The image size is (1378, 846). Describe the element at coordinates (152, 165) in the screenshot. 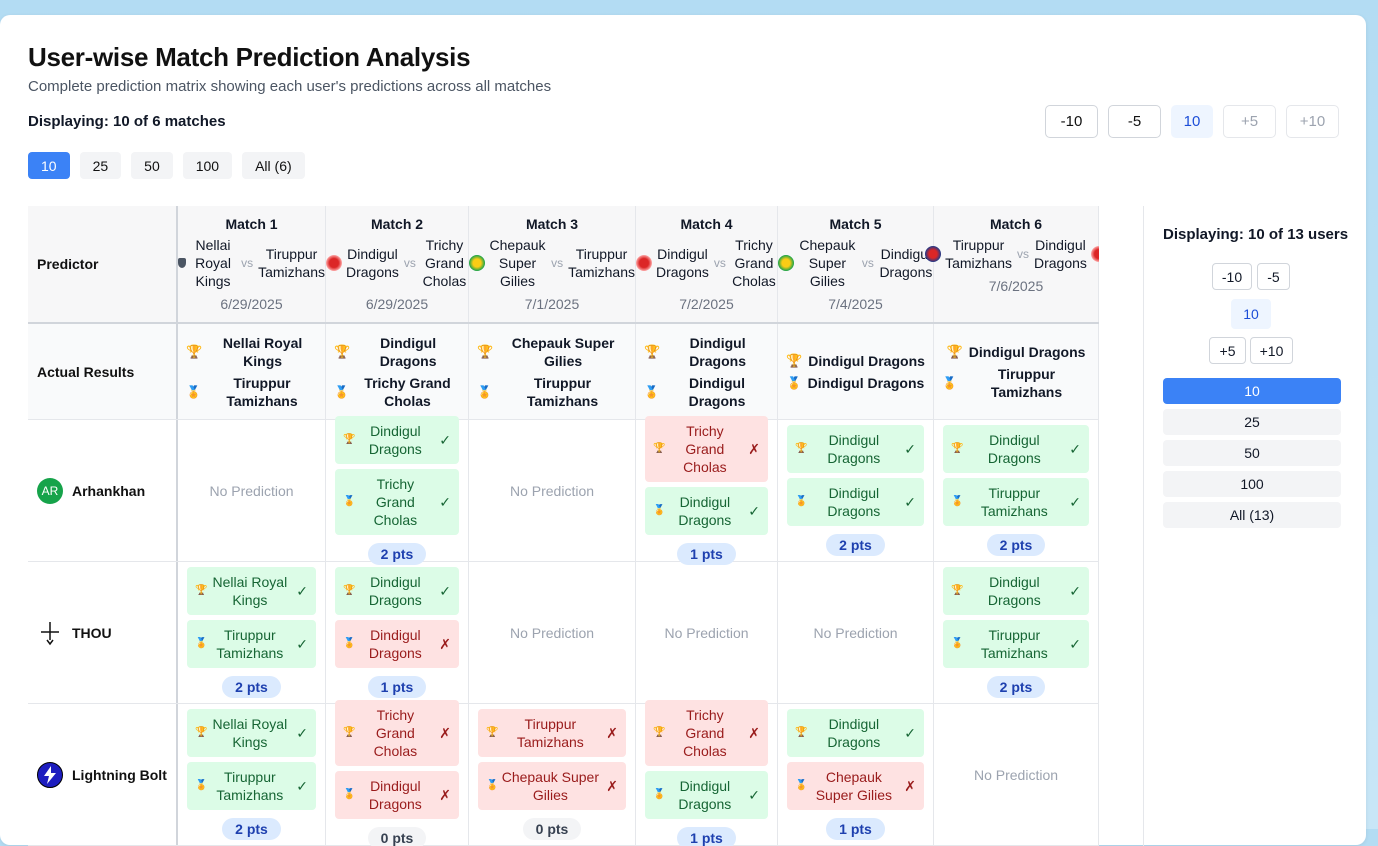

I see `page-size-50-button: 50` at that location.